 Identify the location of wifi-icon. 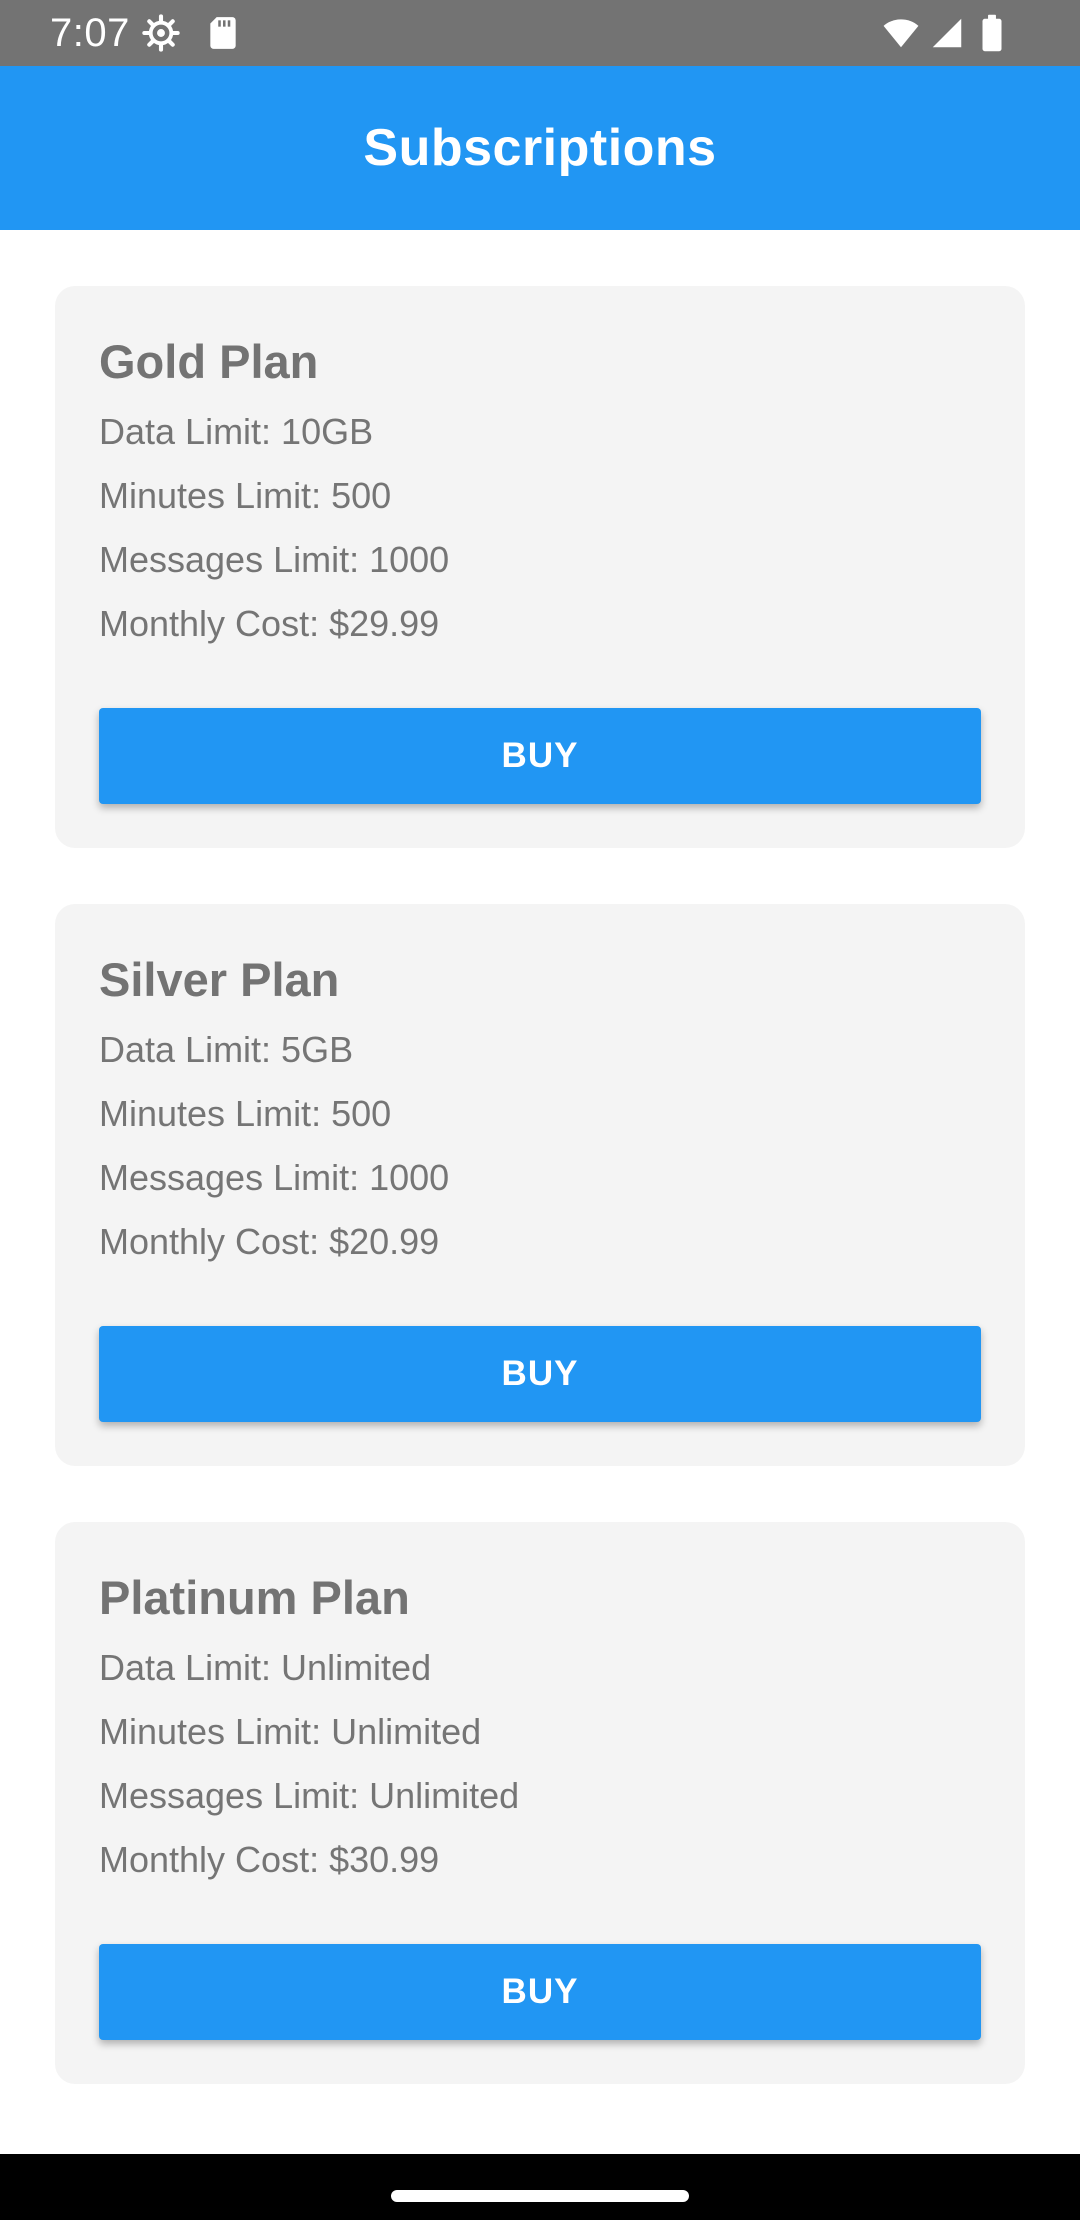
(901, 33).